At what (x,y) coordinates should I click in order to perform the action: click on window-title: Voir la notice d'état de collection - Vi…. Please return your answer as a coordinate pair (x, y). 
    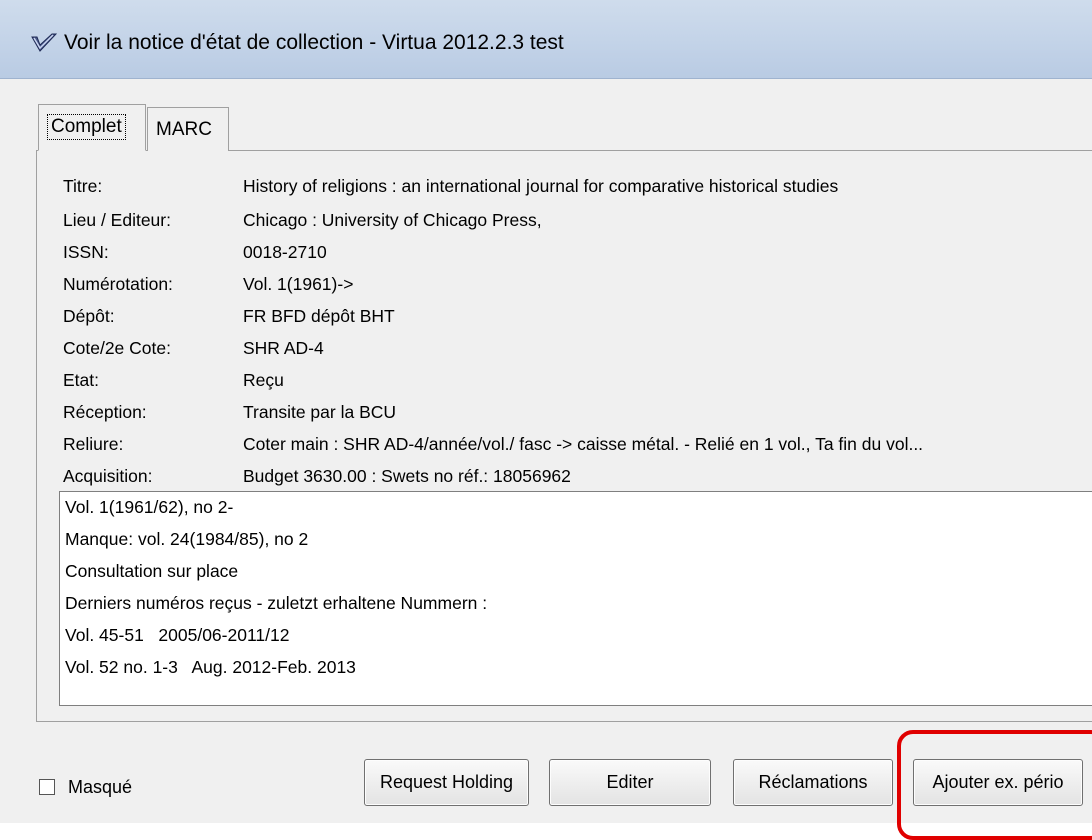
    Looking at the image, I should click on (314, 42).